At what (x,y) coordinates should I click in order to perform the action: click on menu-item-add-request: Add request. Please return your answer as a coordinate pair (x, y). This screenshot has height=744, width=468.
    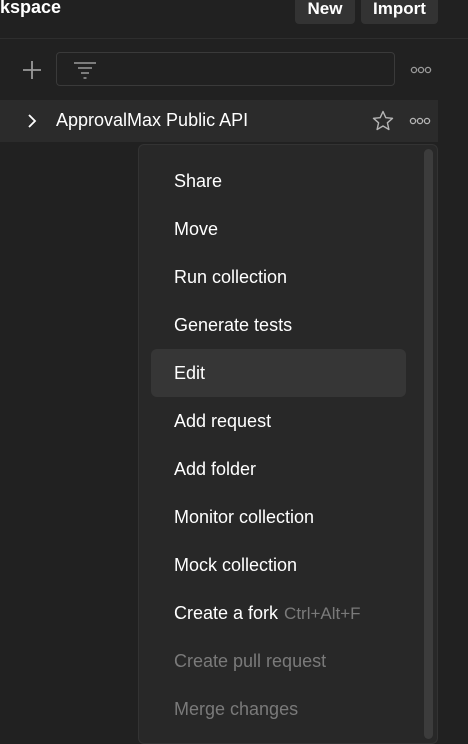
    Looking at the image, I should click on (278, 421).